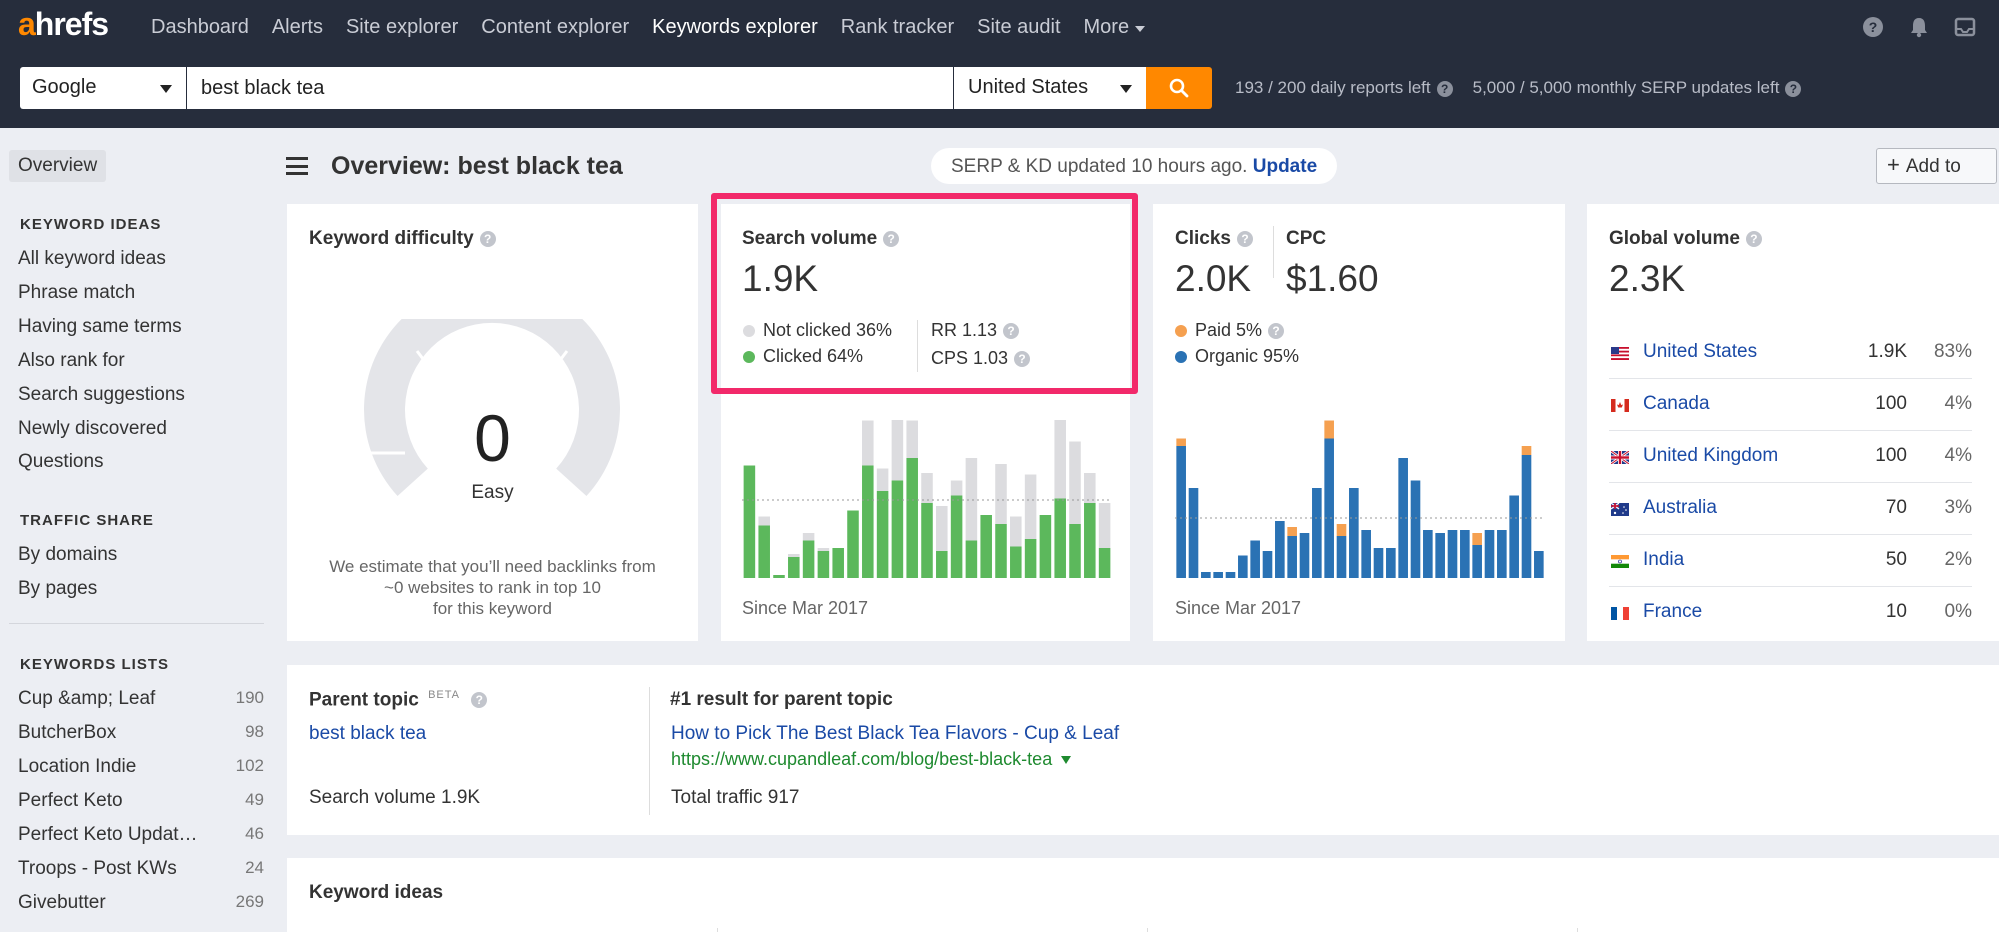 Image resolution: width=1999 pixels, height=932 pixels. I want to click on sidebar-item-by-pages: By pages, so click(57, 589).